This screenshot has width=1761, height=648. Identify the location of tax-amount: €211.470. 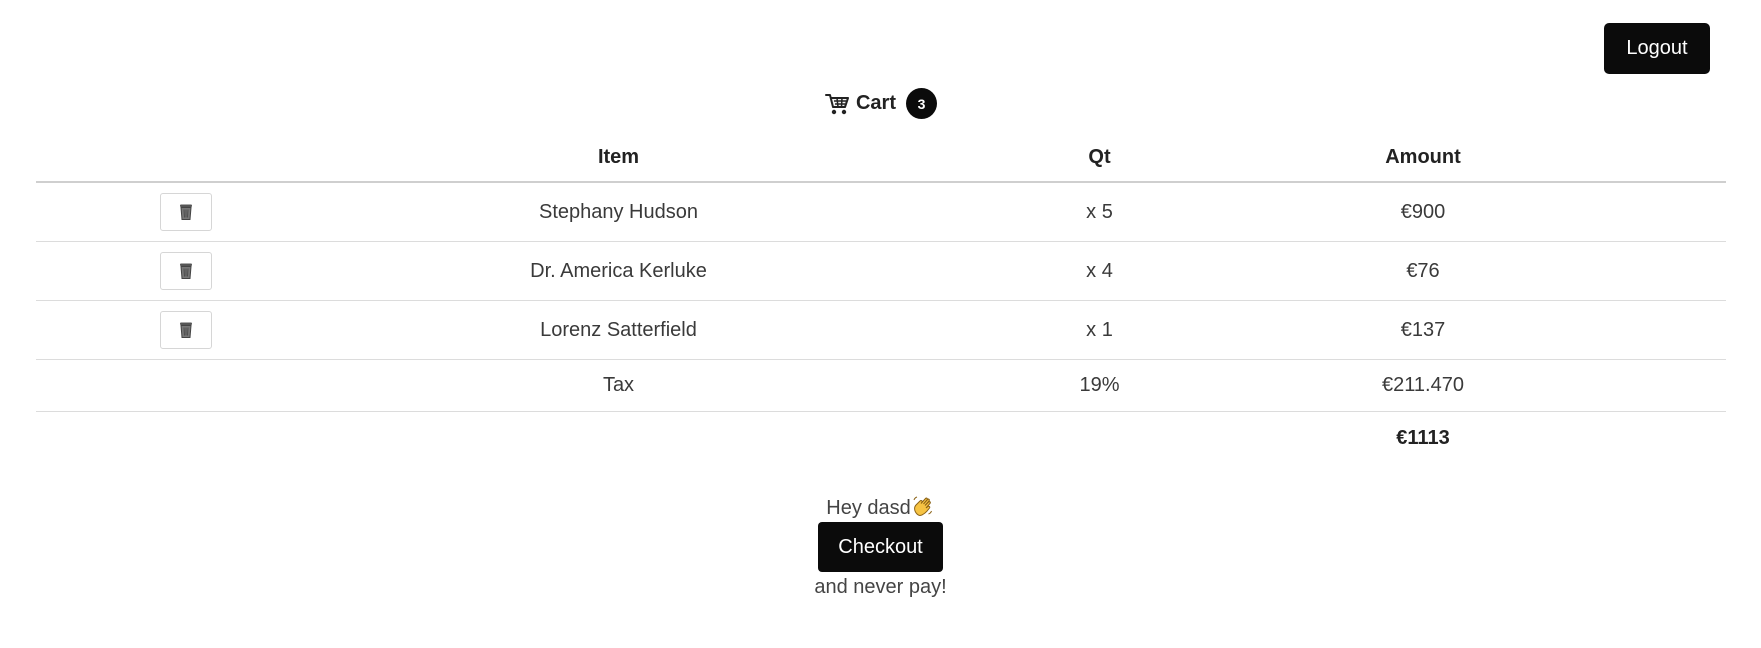
(1423, 385).